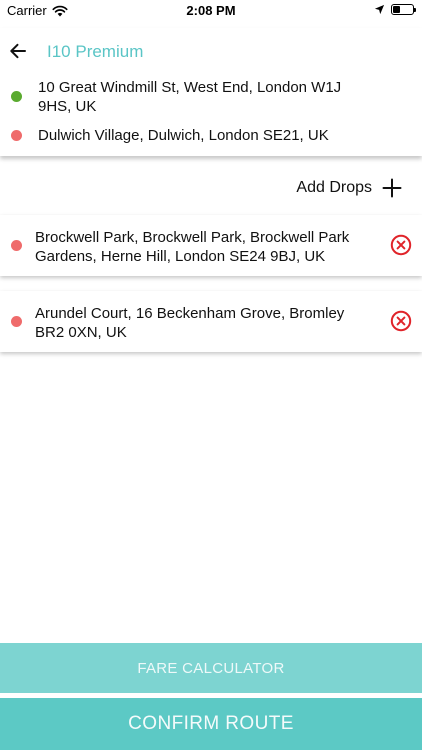 The image size is (422, 750). Describe the element at coordinates (403, 9) in the screenshot. I see `battery-icon` at that location.